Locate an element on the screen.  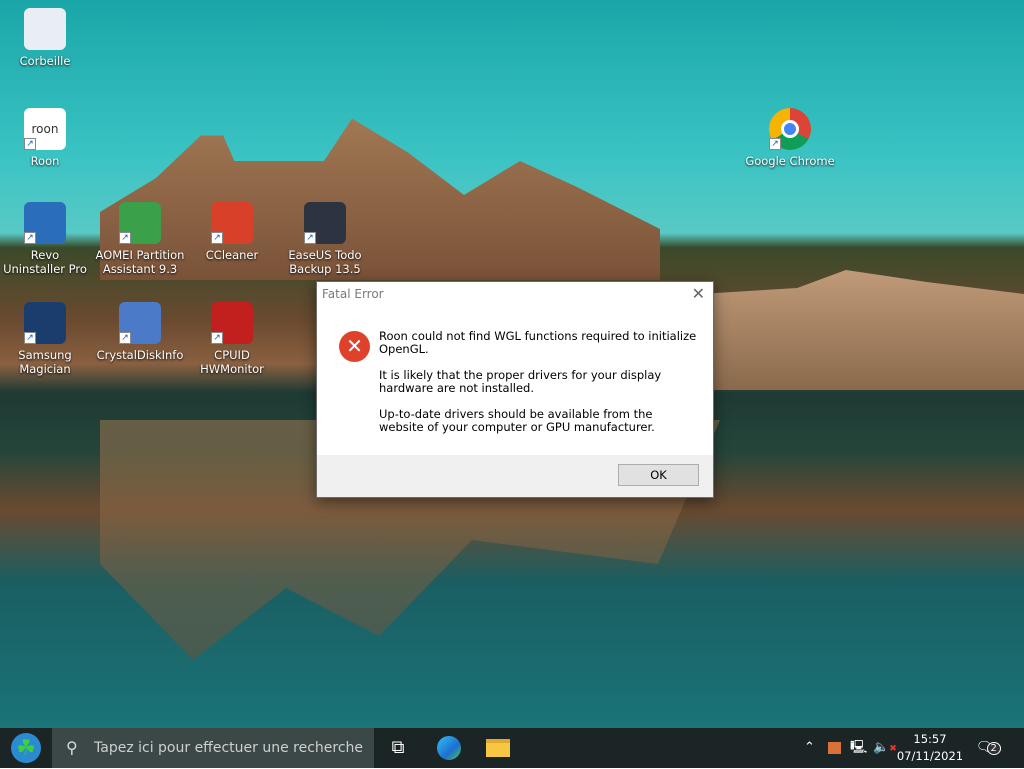
chrome-icon: ↗ is located at coordinates (790, 129).